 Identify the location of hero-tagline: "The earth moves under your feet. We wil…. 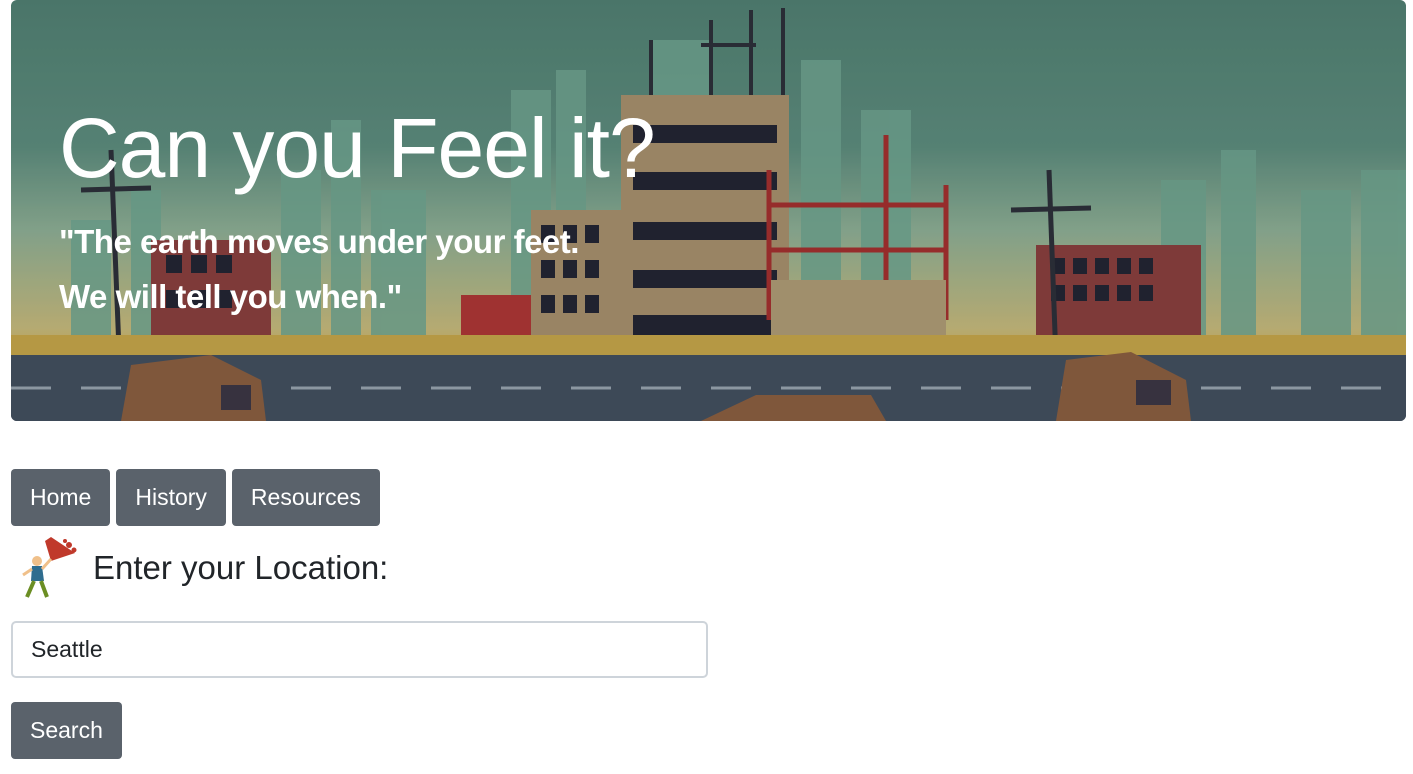
(319, 269).